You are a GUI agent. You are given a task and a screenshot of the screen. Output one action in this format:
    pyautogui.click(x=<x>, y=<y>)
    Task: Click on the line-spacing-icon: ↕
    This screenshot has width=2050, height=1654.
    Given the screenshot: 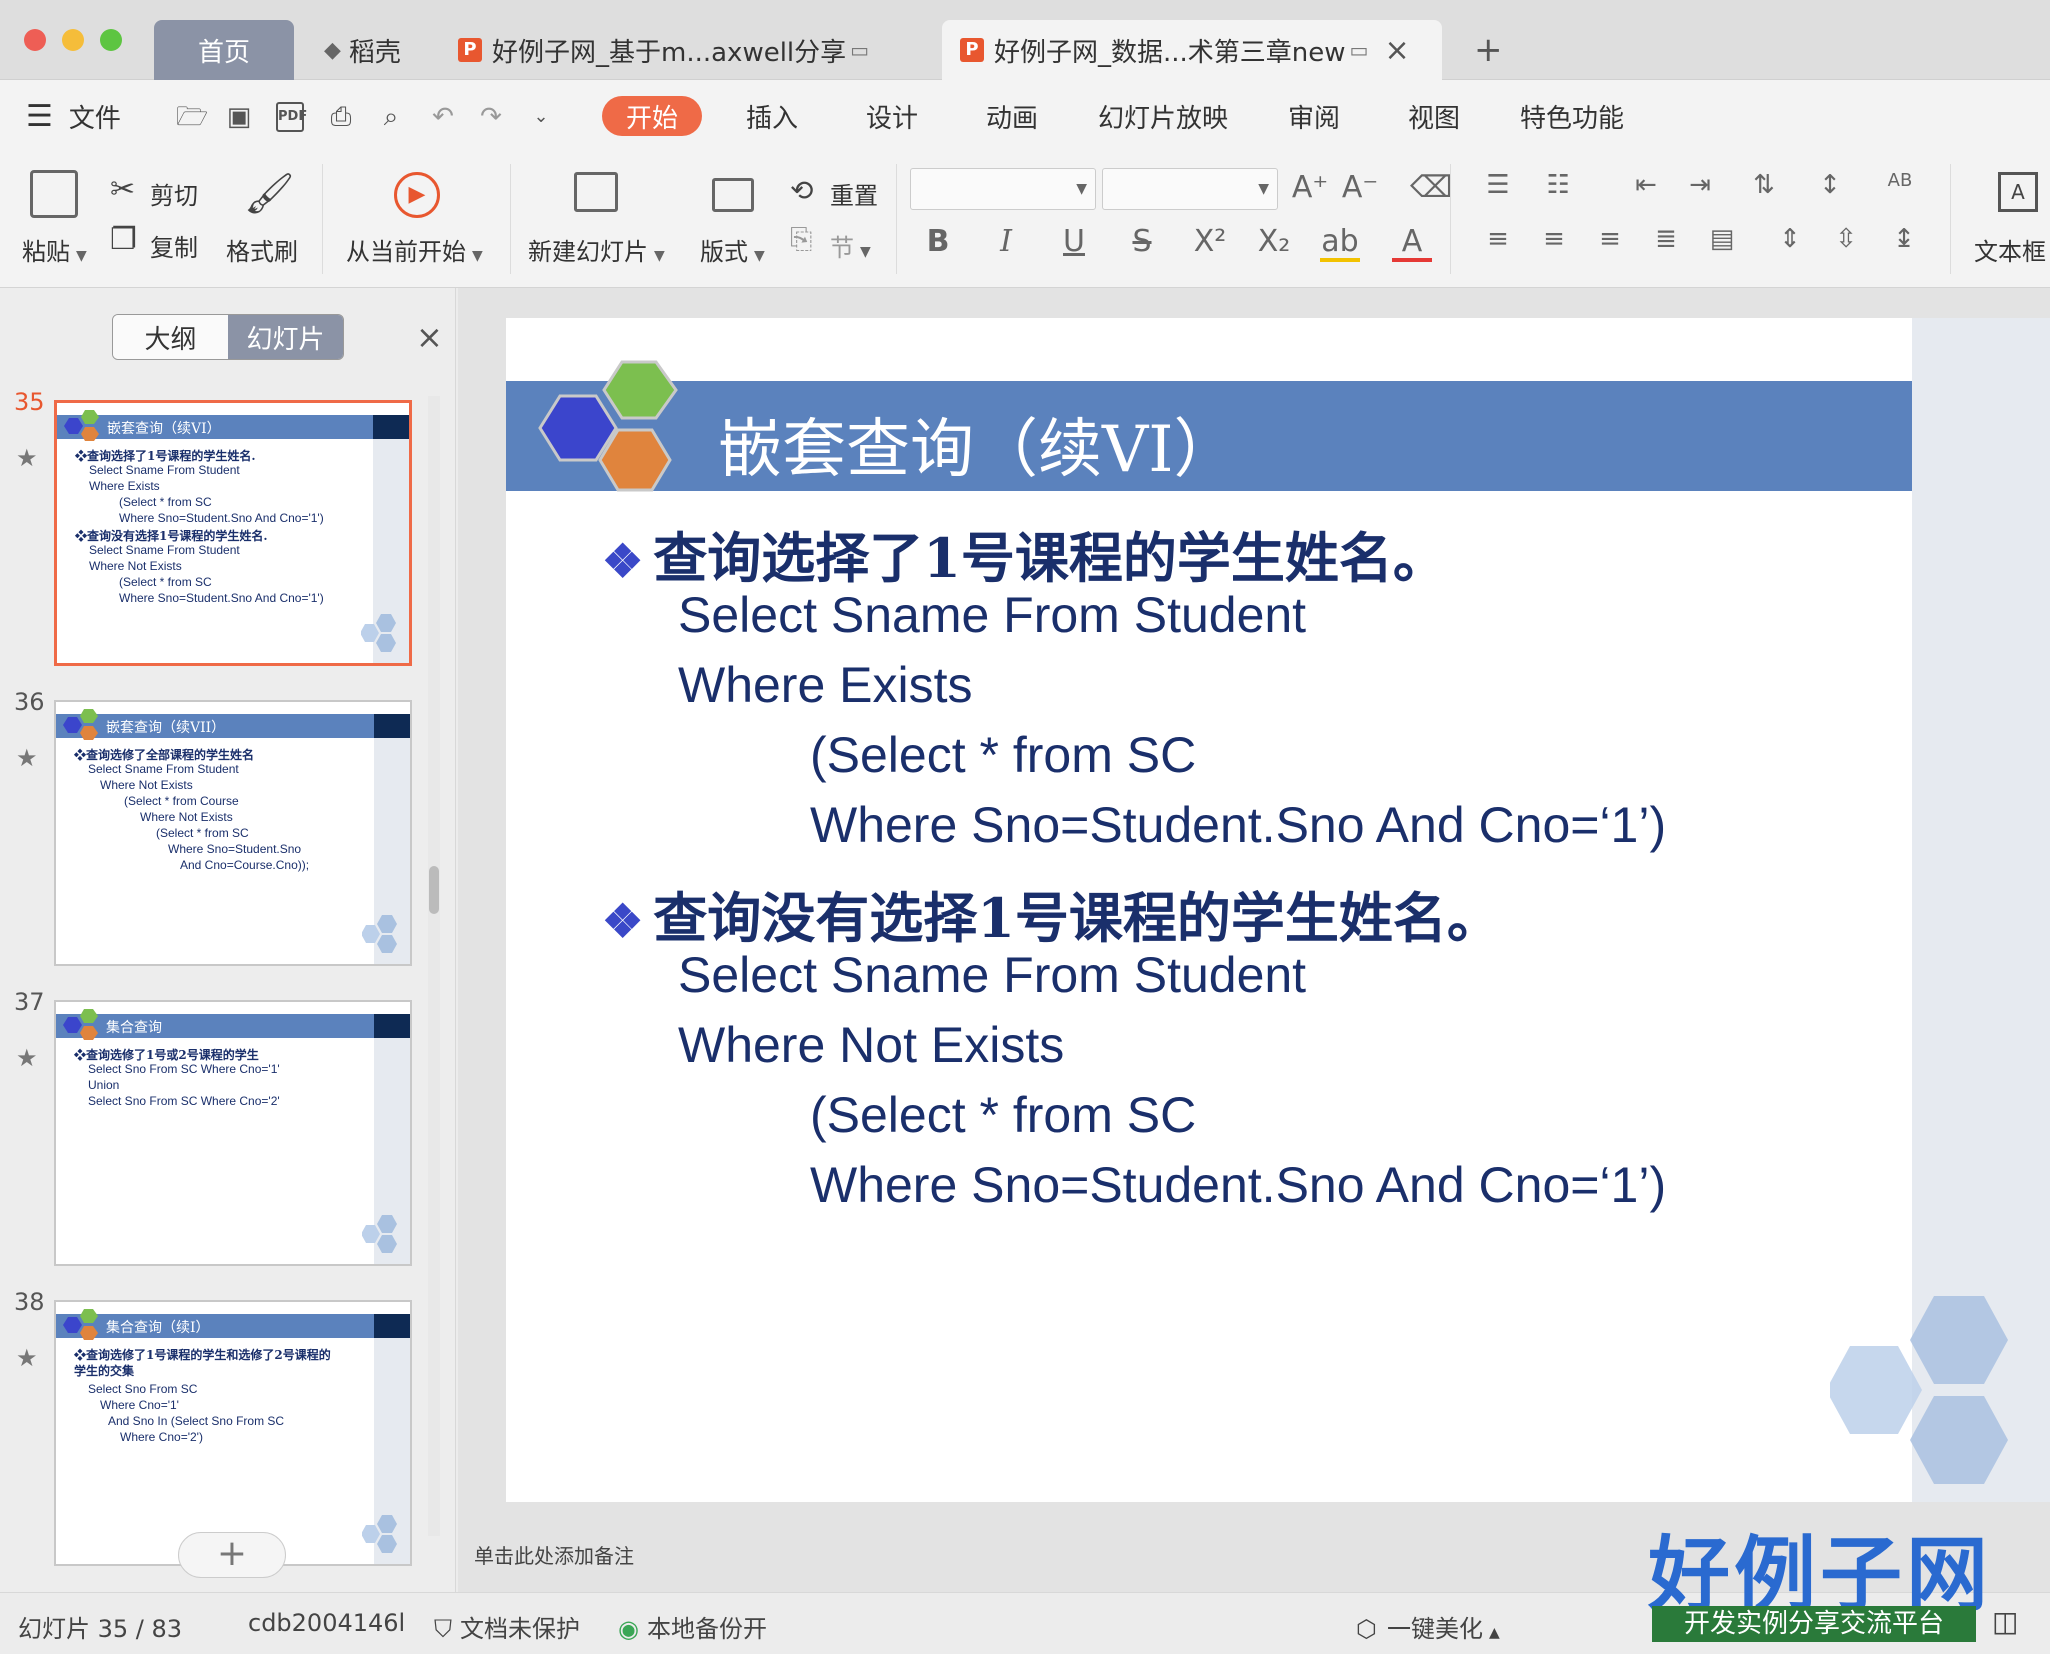 What is the action you would take?
    pyautogui.click(x=1830, y=185)
    